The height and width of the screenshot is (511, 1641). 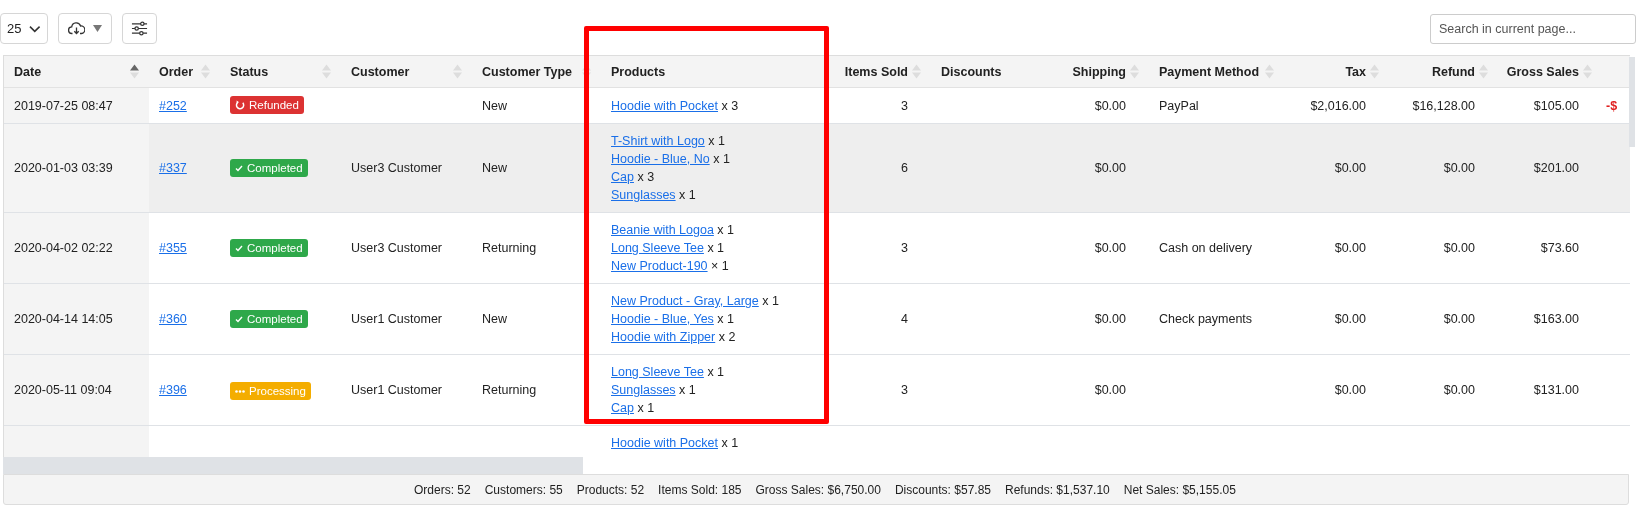 What do you see at coordinates (173, 319) in the screenshot?
I see `order-link: #360` at bounding box center [173, 319].